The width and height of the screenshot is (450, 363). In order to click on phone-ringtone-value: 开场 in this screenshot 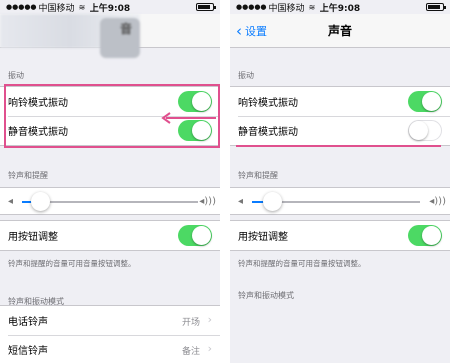, I will do `click(190, 323)`.